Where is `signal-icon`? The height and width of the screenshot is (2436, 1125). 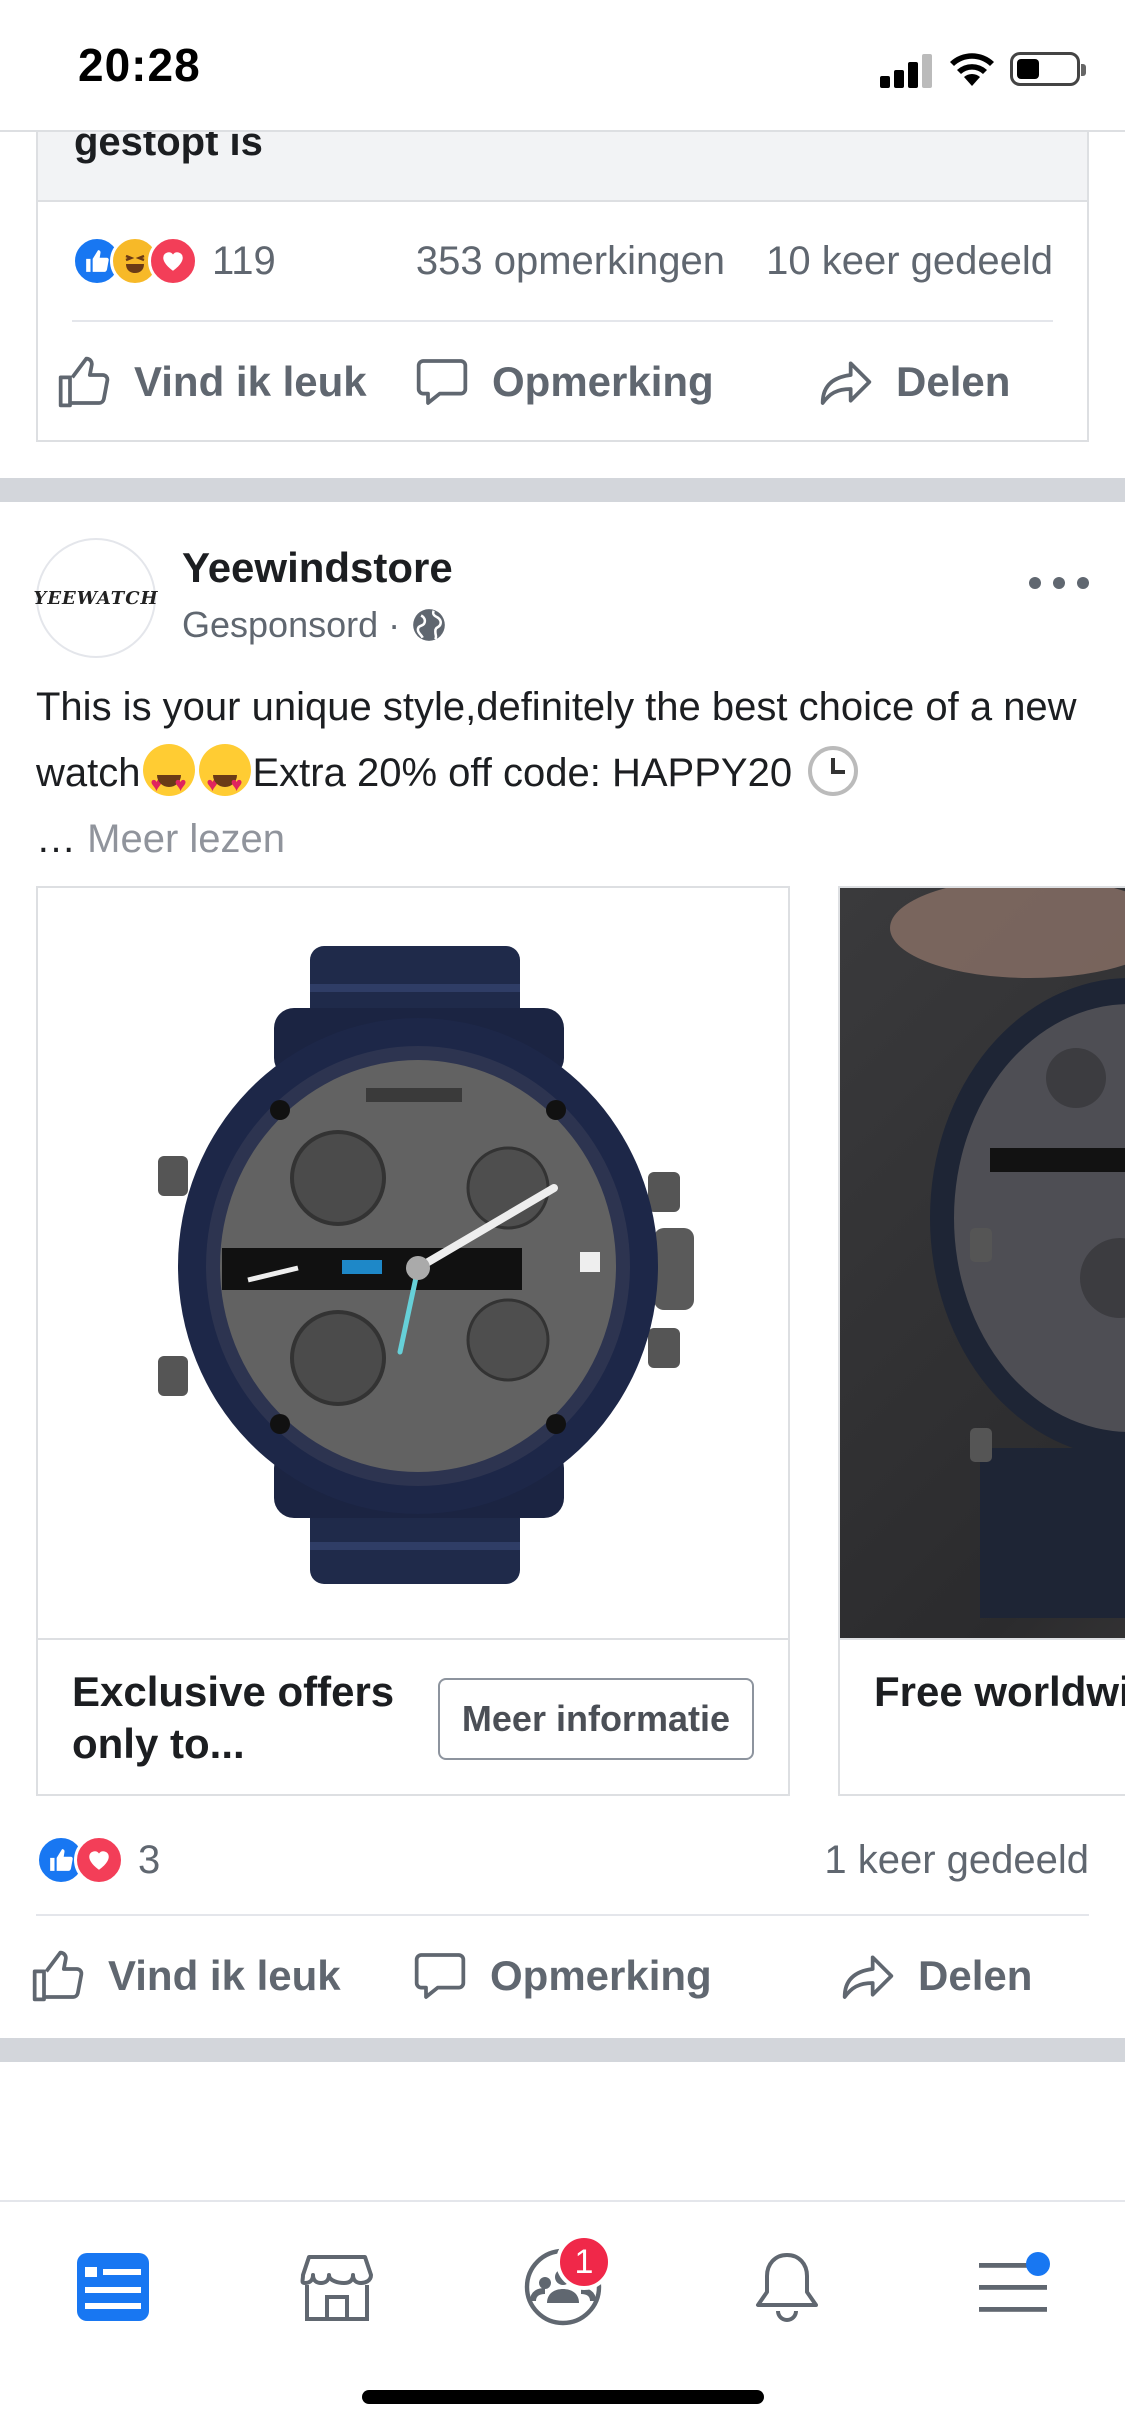
signal-icon is located at coordinates (907, 70).